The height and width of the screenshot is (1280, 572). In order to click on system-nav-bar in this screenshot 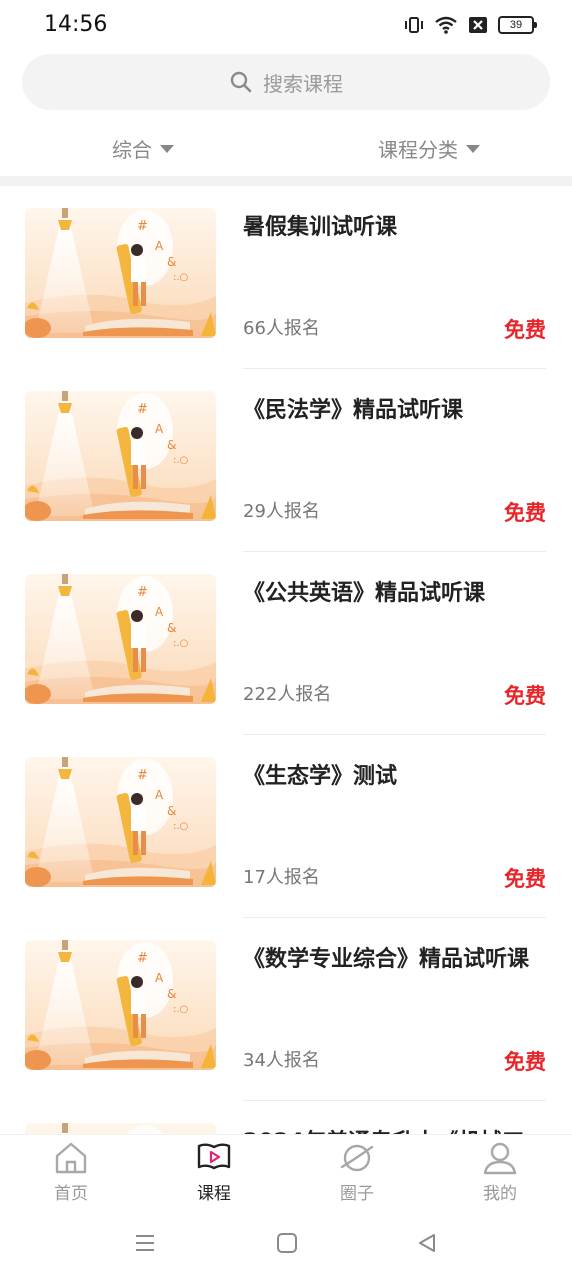, I will do `click(286, 1247)`.